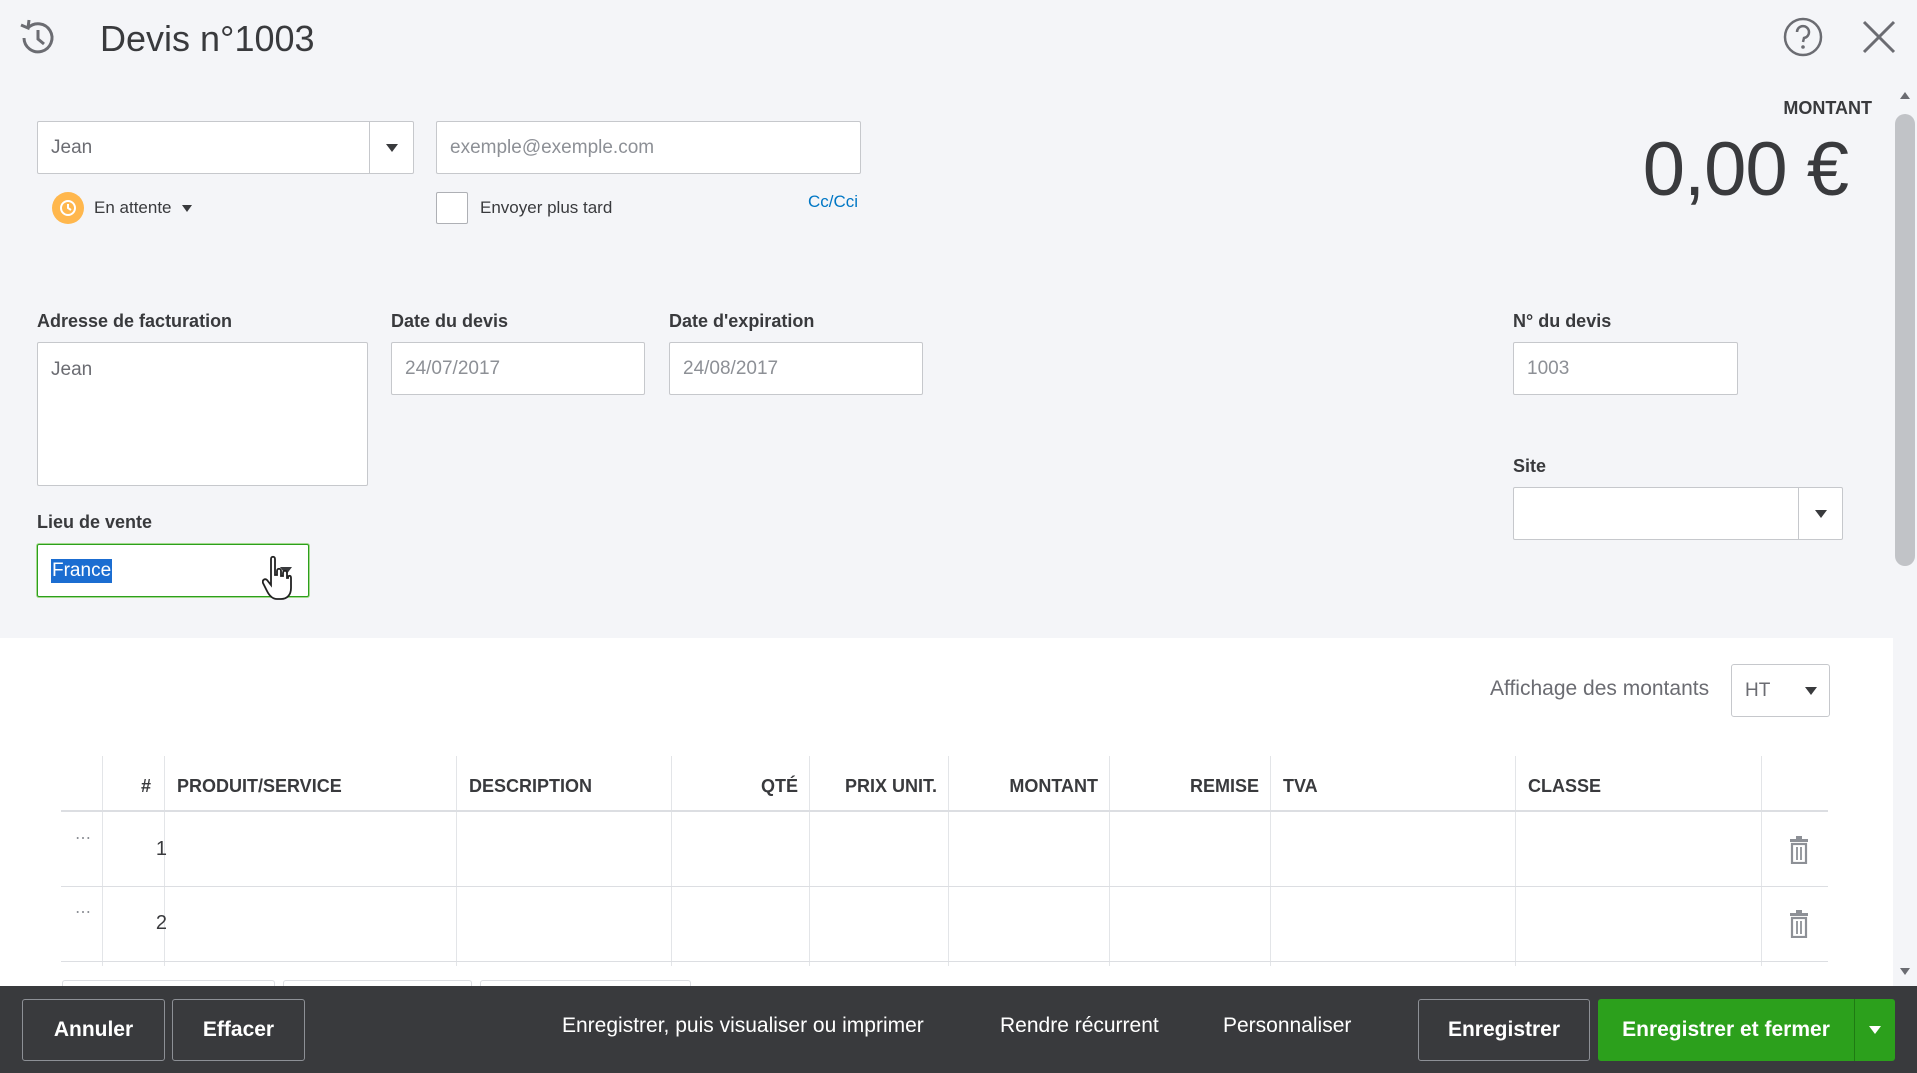 The height and width of the screenshot is (1073, 1917). I want to click on cancel-button: Annuler, so click(93, 1030).